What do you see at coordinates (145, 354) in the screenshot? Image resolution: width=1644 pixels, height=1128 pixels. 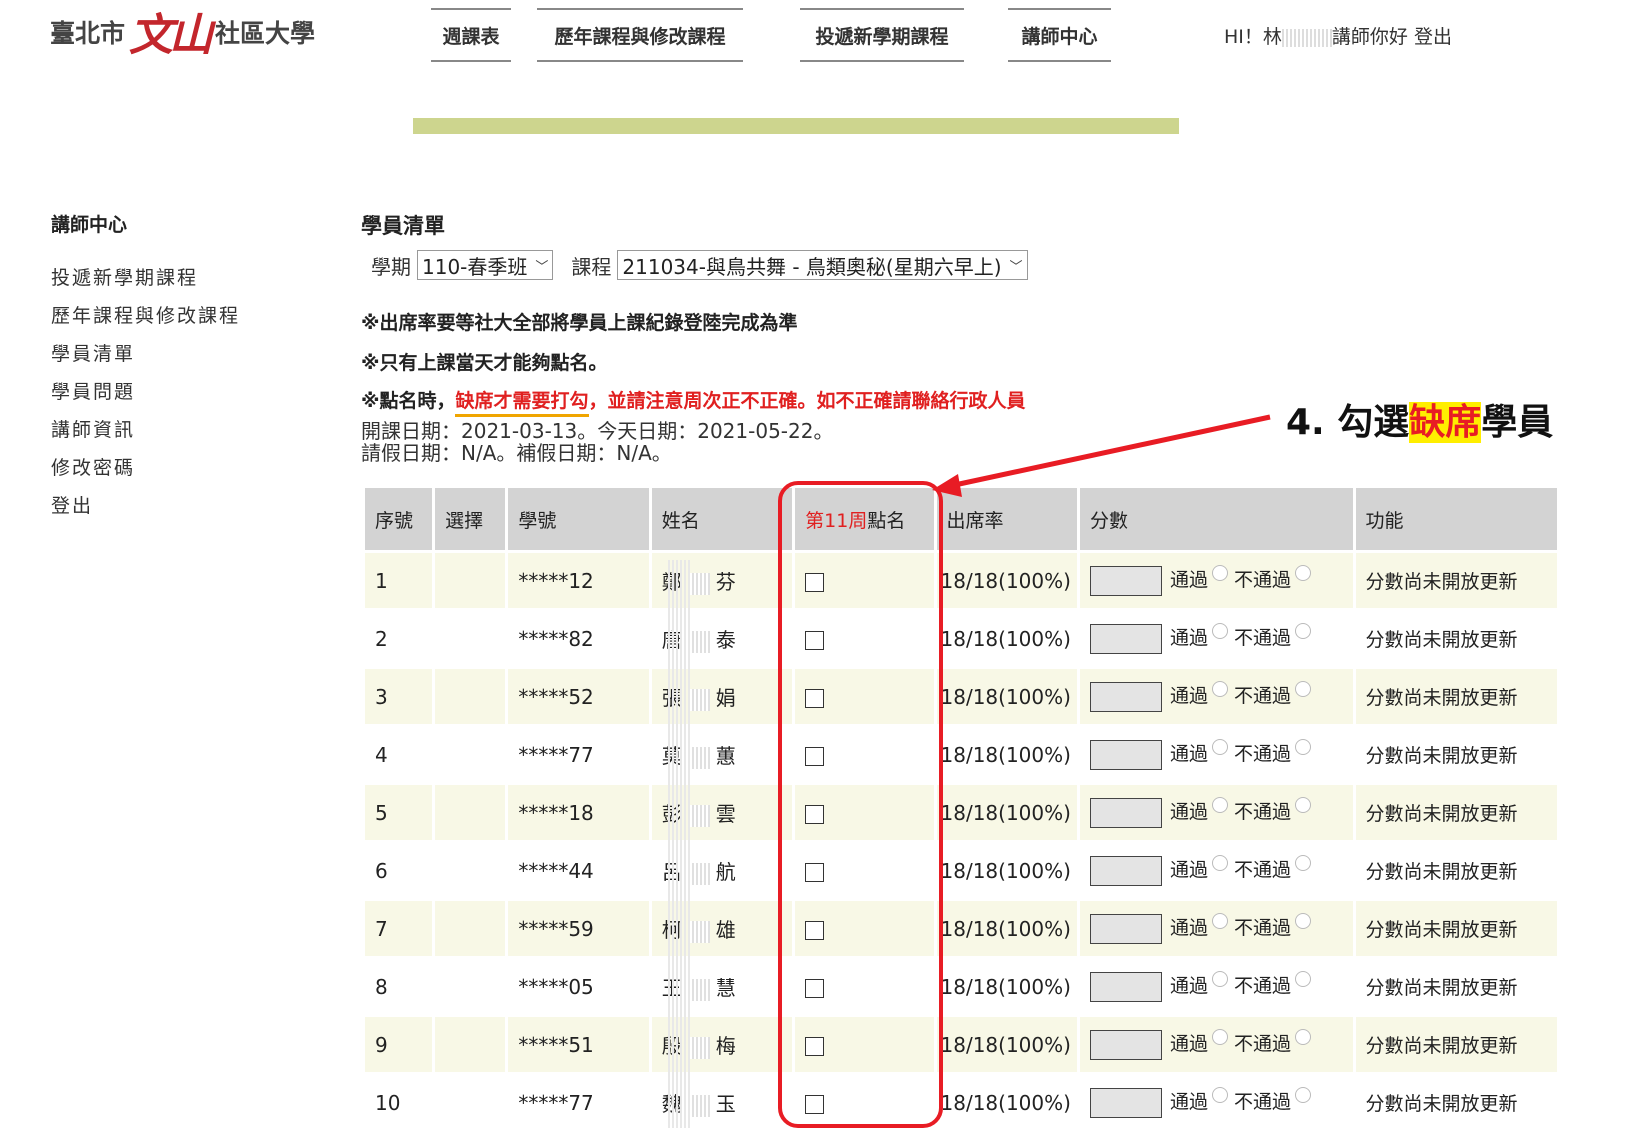 I see `sidebar-item-student-list: 學員清單` at bounding box center [145, 354].